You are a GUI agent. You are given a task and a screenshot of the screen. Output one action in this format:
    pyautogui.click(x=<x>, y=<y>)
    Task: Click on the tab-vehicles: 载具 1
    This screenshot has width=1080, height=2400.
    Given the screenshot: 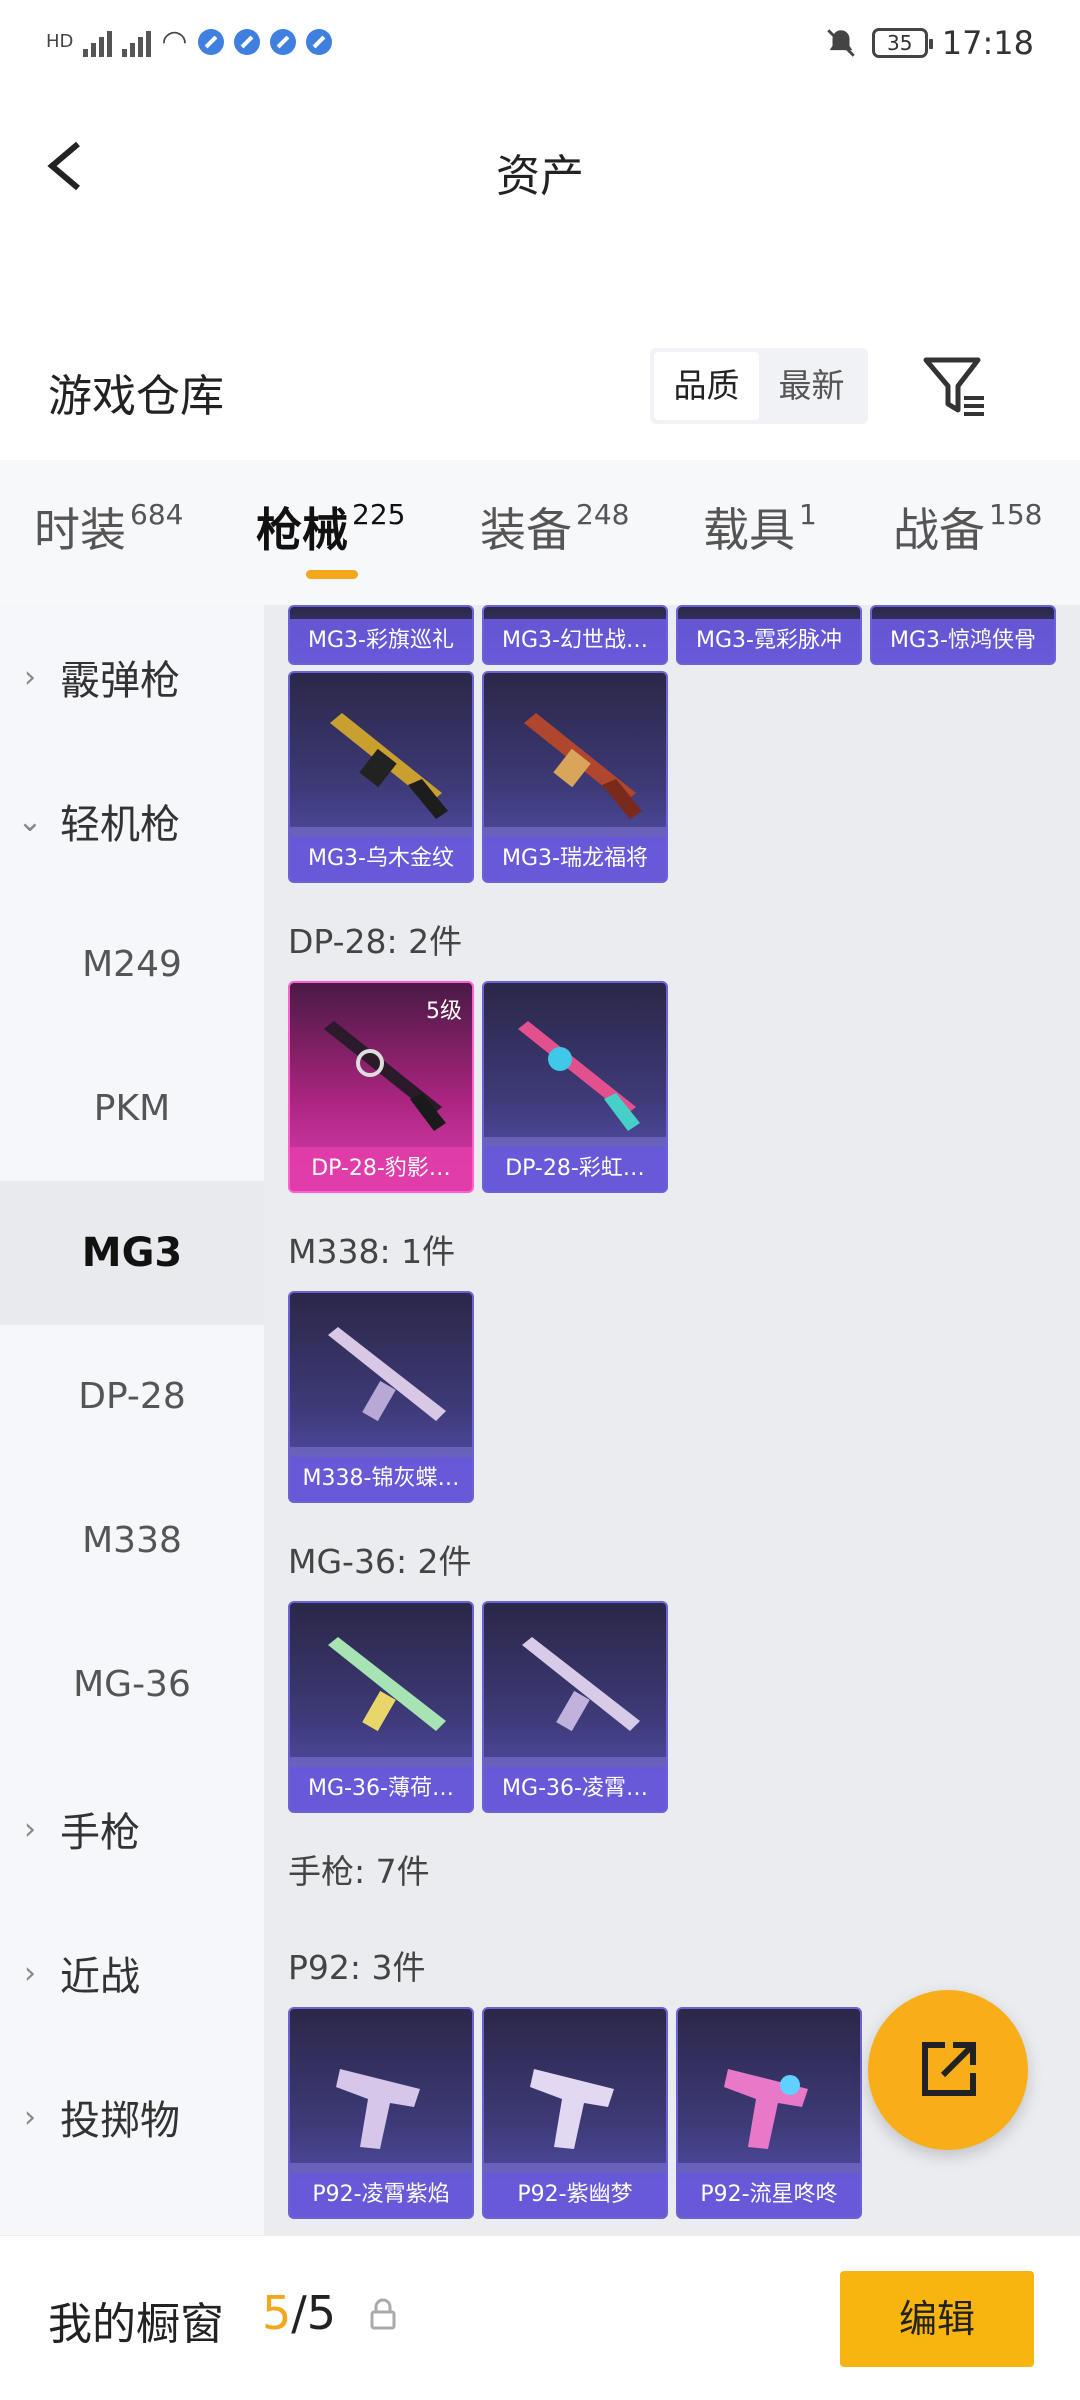 What is the action you would take?
    pyautogui.click(x=760, y=527)
    